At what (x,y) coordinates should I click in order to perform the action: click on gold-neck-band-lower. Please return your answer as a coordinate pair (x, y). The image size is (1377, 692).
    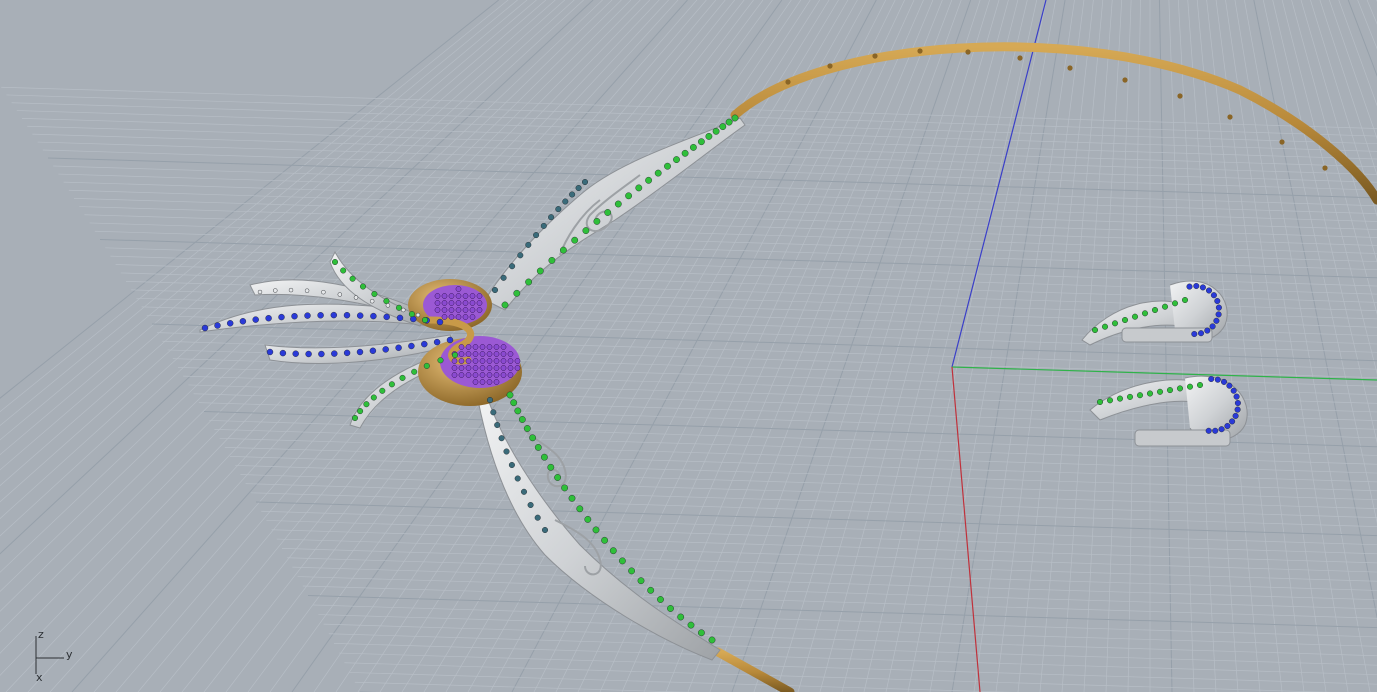
    Looking at the image, I should click on (754, 669).